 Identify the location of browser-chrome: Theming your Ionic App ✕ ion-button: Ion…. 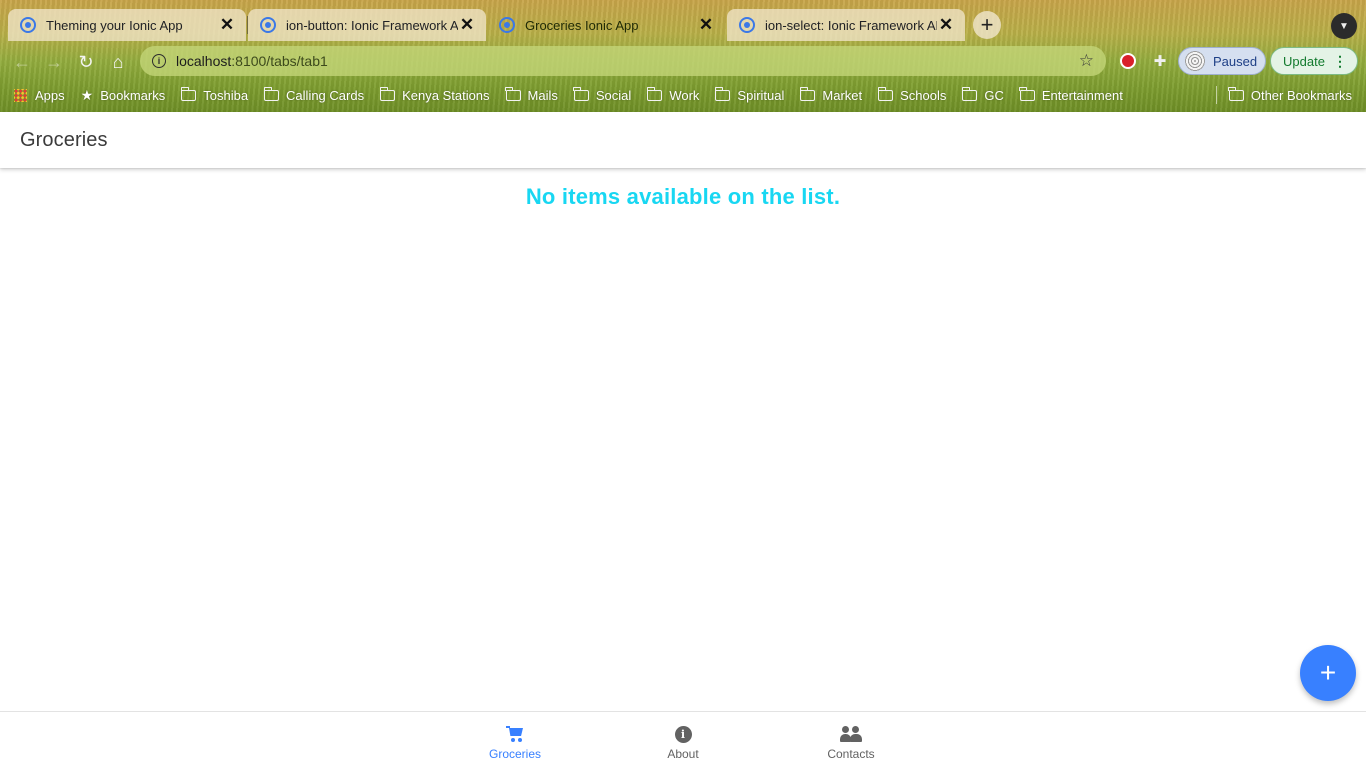
(683, 56).